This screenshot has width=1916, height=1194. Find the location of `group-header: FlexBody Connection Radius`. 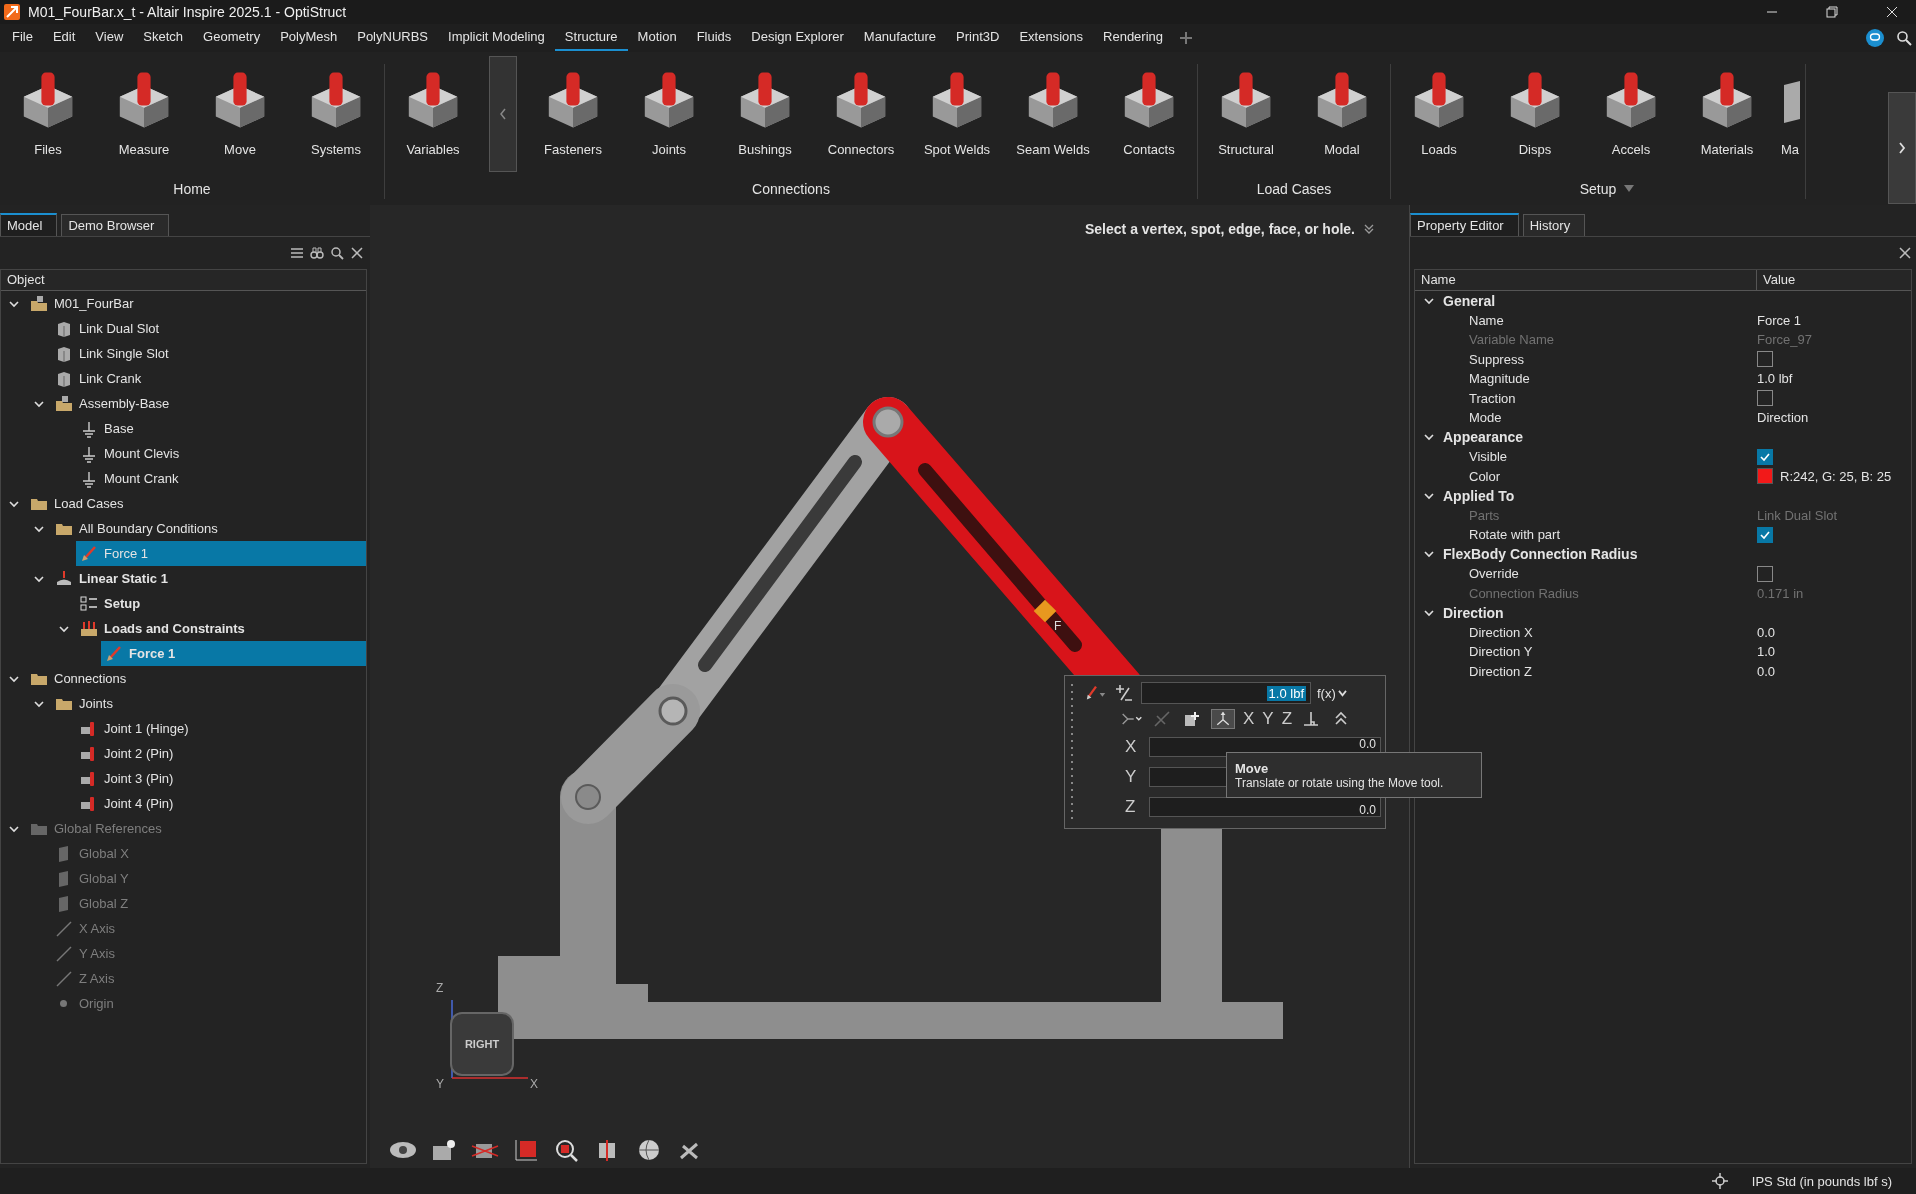

group-header: FlexBody Connection Radius is located at coordinates (1540, 554).